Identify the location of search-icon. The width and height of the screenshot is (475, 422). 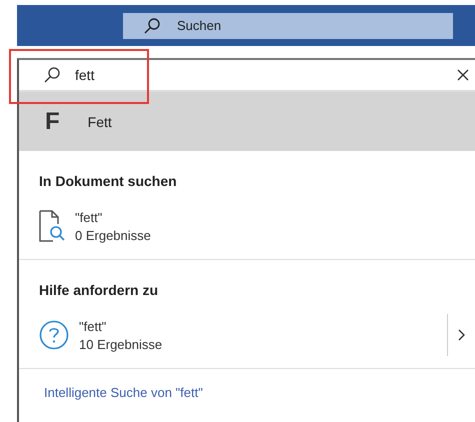
(52, 75).